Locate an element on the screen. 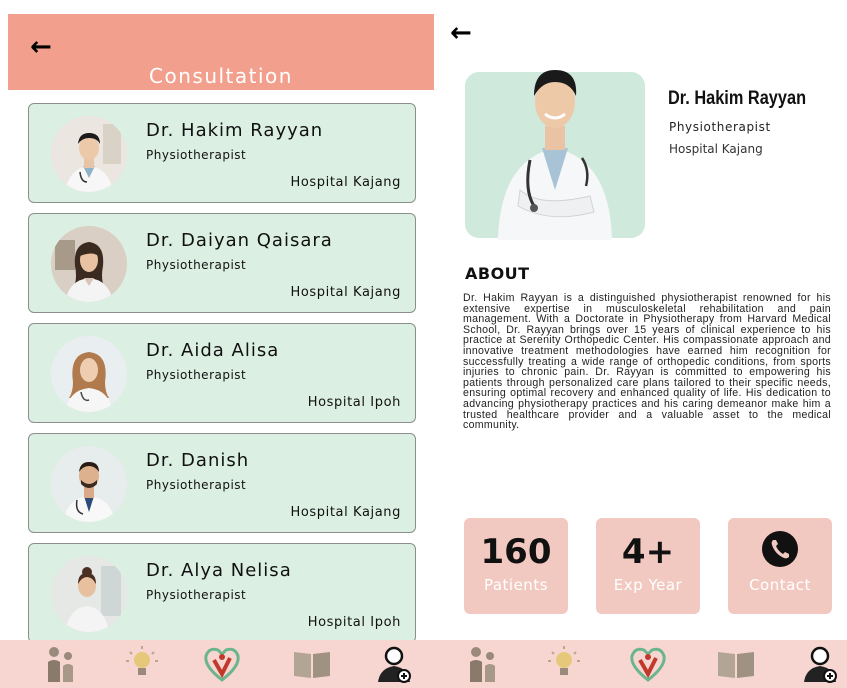  experience-years: 4+ is located at coordinates (648, 552).